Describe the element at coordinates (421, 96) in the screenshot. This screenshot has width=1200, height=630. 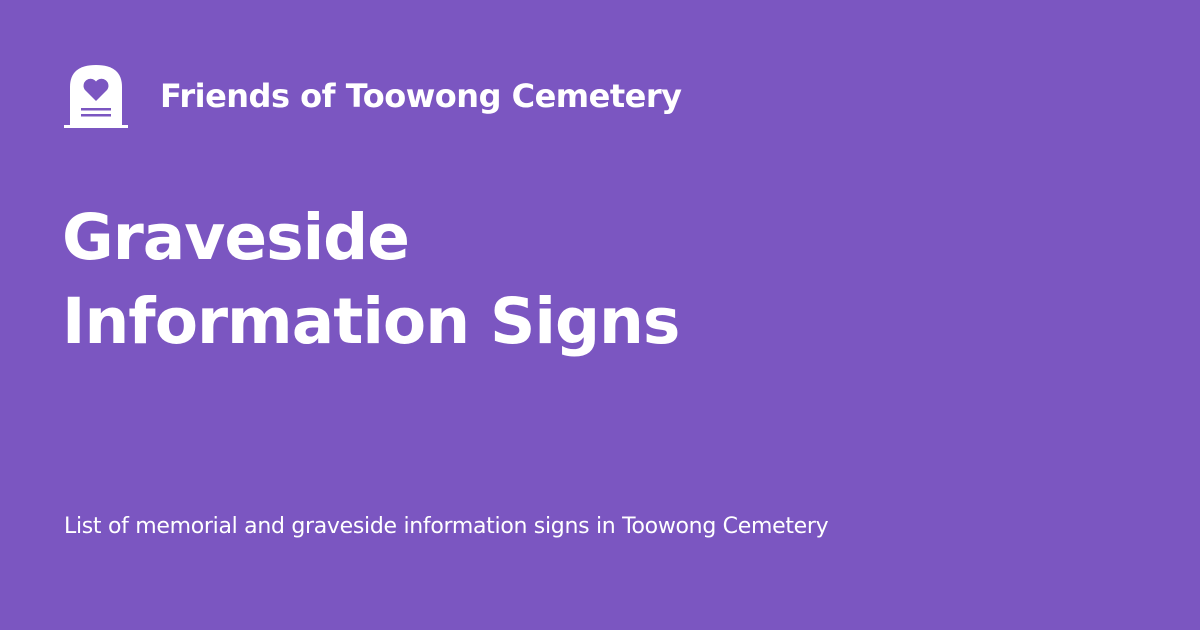
I see `site-name: Friends of Toowong Cemetery` at that location.